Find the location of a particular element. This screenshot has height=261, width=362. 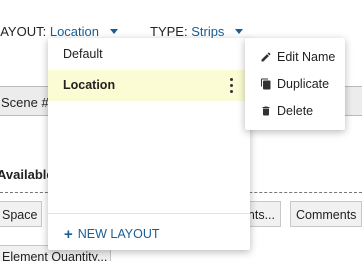

delete-label: Delete is located at coordinates (295, 111).